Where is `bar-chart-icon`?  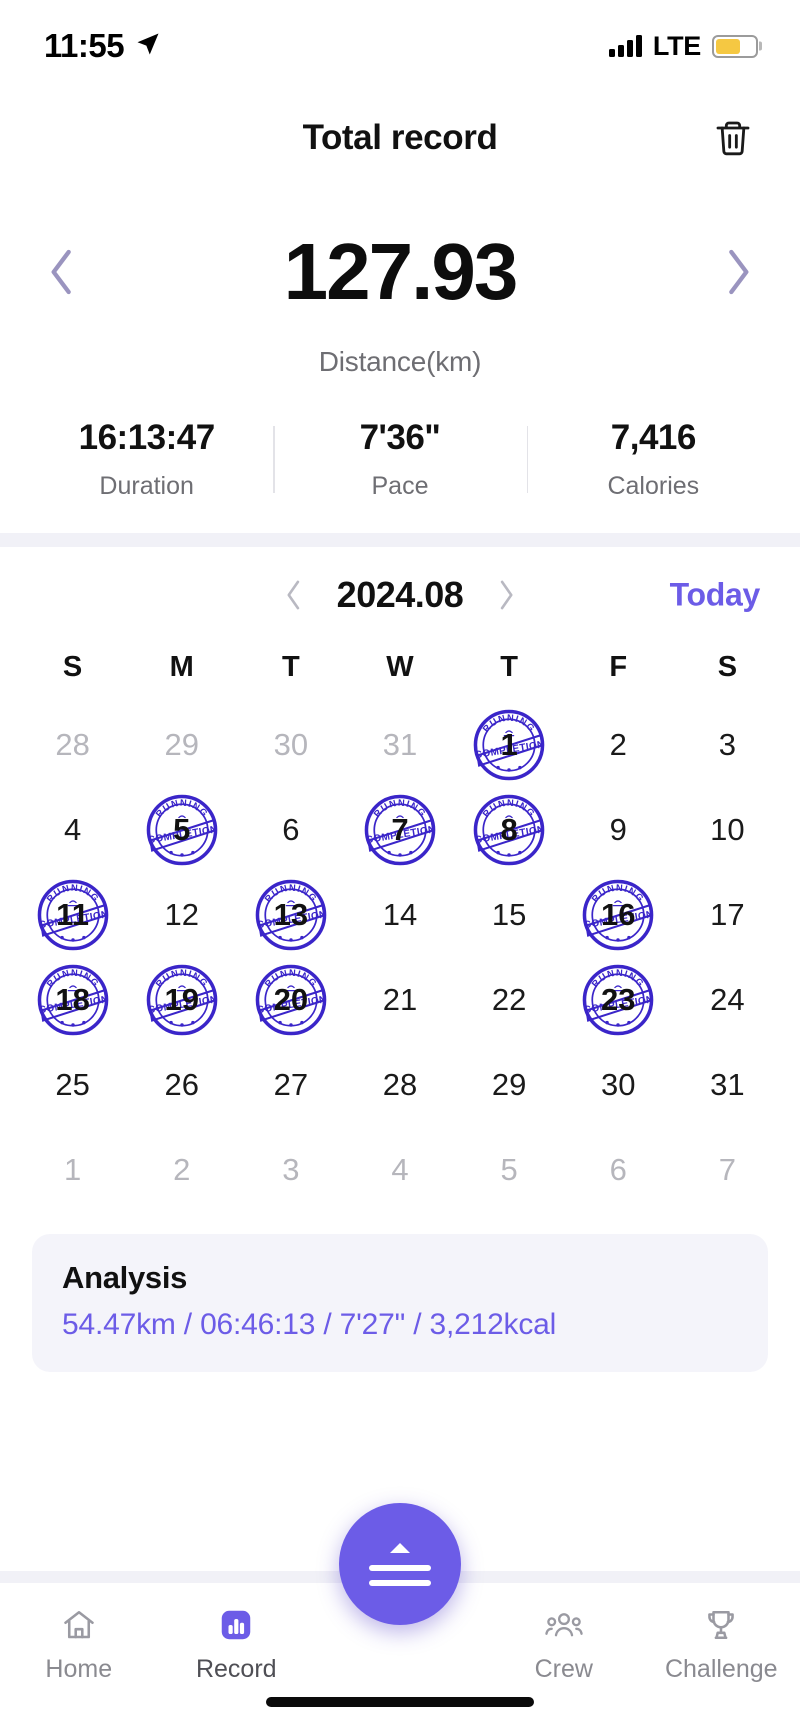 bar-chart-icon is located at coordinates (236, 1625).